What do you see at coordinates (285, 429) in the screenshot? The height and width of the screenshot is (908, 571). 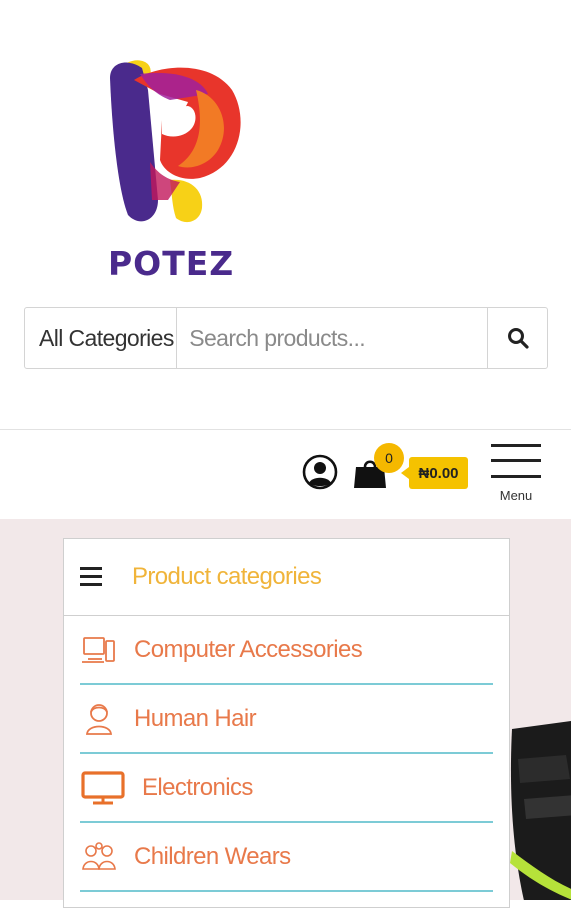 I see `header-divider` at bounding box center [285, 429].